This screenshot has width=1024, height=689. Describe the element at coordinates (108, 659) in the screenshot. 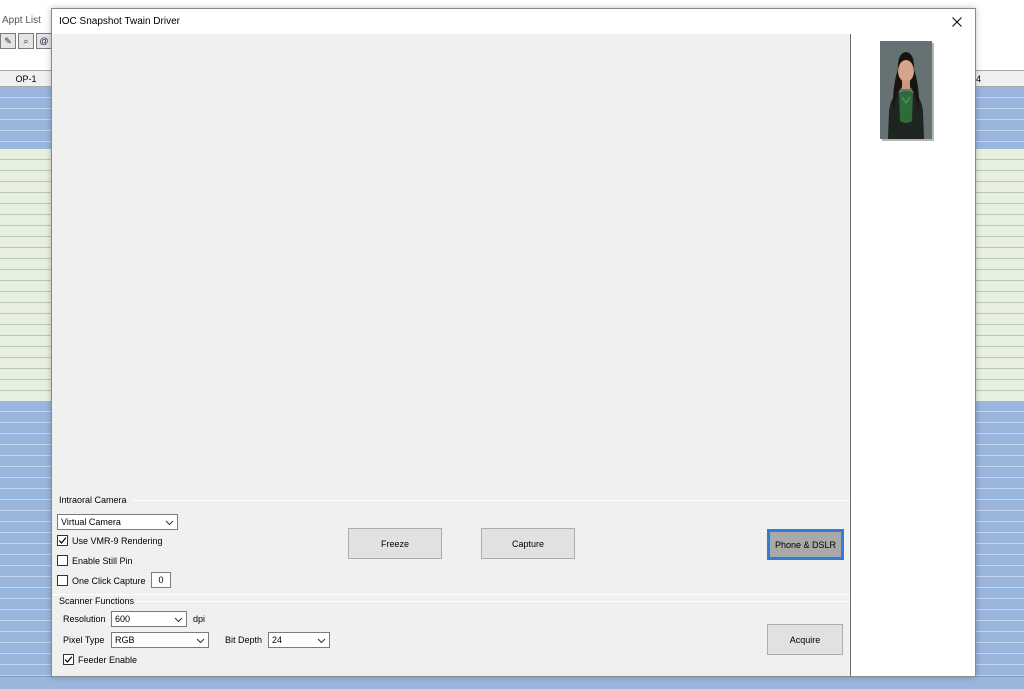

I see `feeder-enable-label: Feeder Enable` at that location.